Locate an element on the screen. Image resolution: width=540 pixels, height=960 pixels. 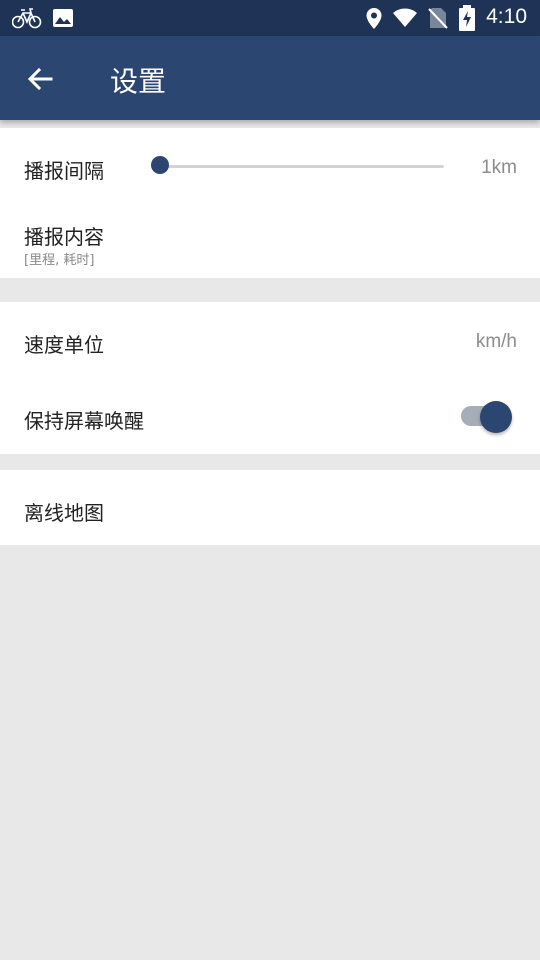
speed-unit-row: 速度单位 km/h is located at coordinates (270, 341).